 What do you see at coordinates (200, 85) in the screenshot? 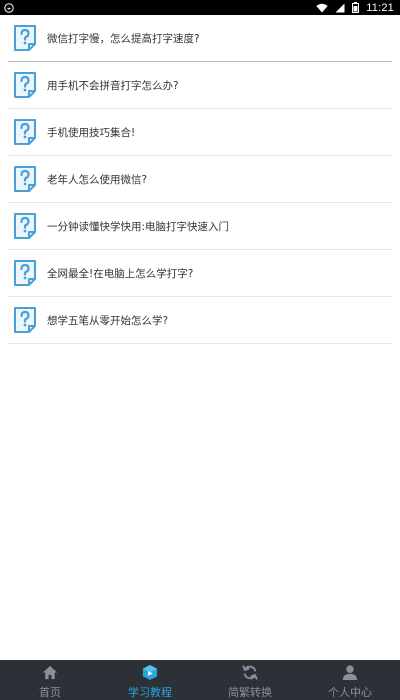
I see `list-item: 用手机不会拼音打字怎么办?` at bounding box center [200, 85].